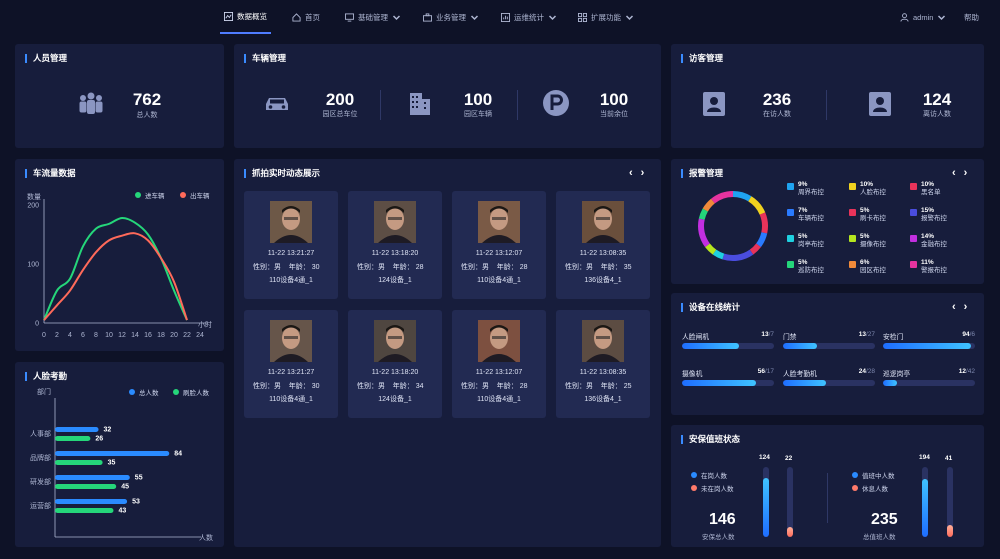 This screenshot has height=559, width=1000. I want to click on user-name: admin, so click(923, 17).